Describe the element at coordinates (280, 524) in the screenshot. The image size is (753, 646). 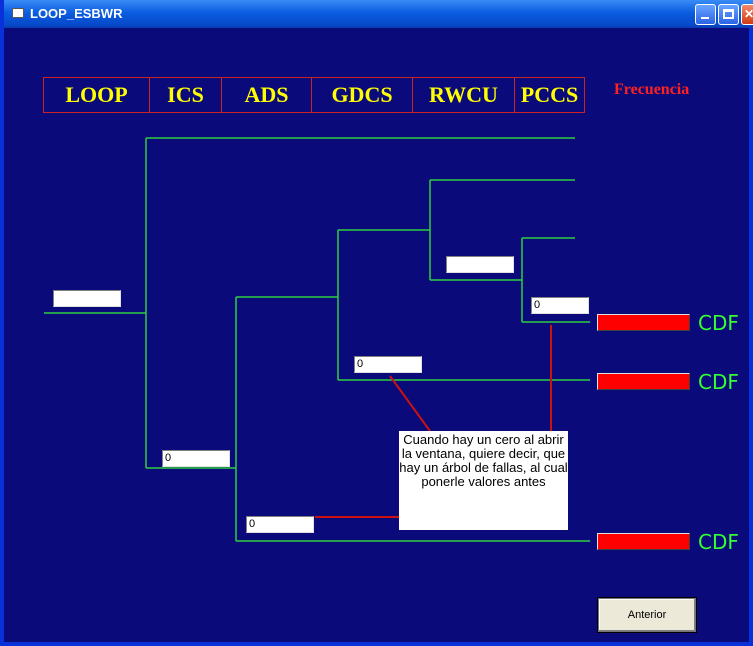
I see `ads-field: 0` at that location.